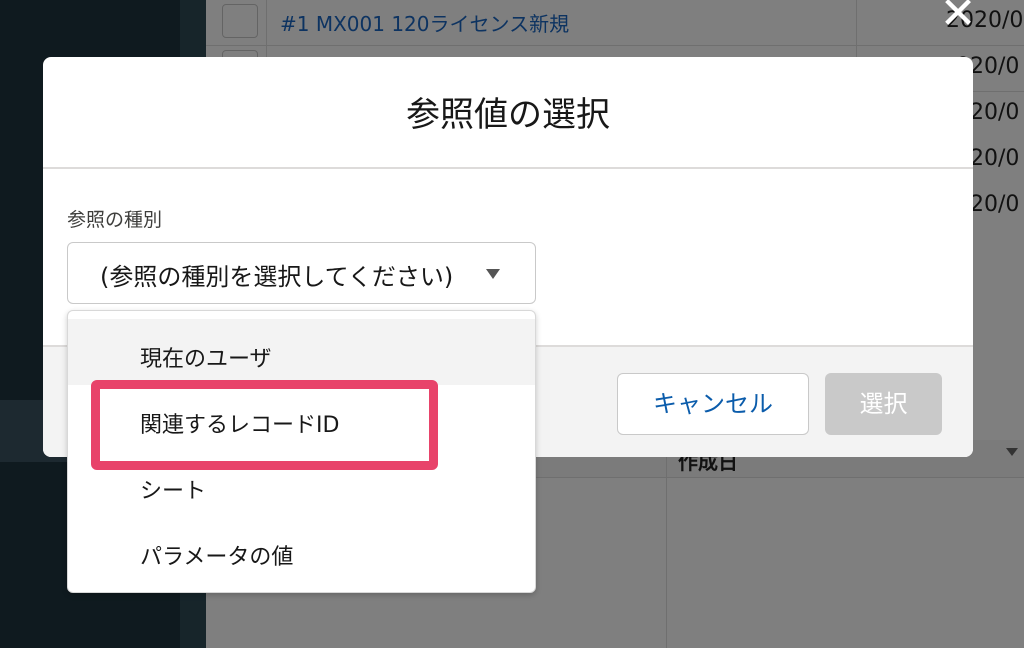  I want to click on annotation-highlight-box, so click(264, 425).